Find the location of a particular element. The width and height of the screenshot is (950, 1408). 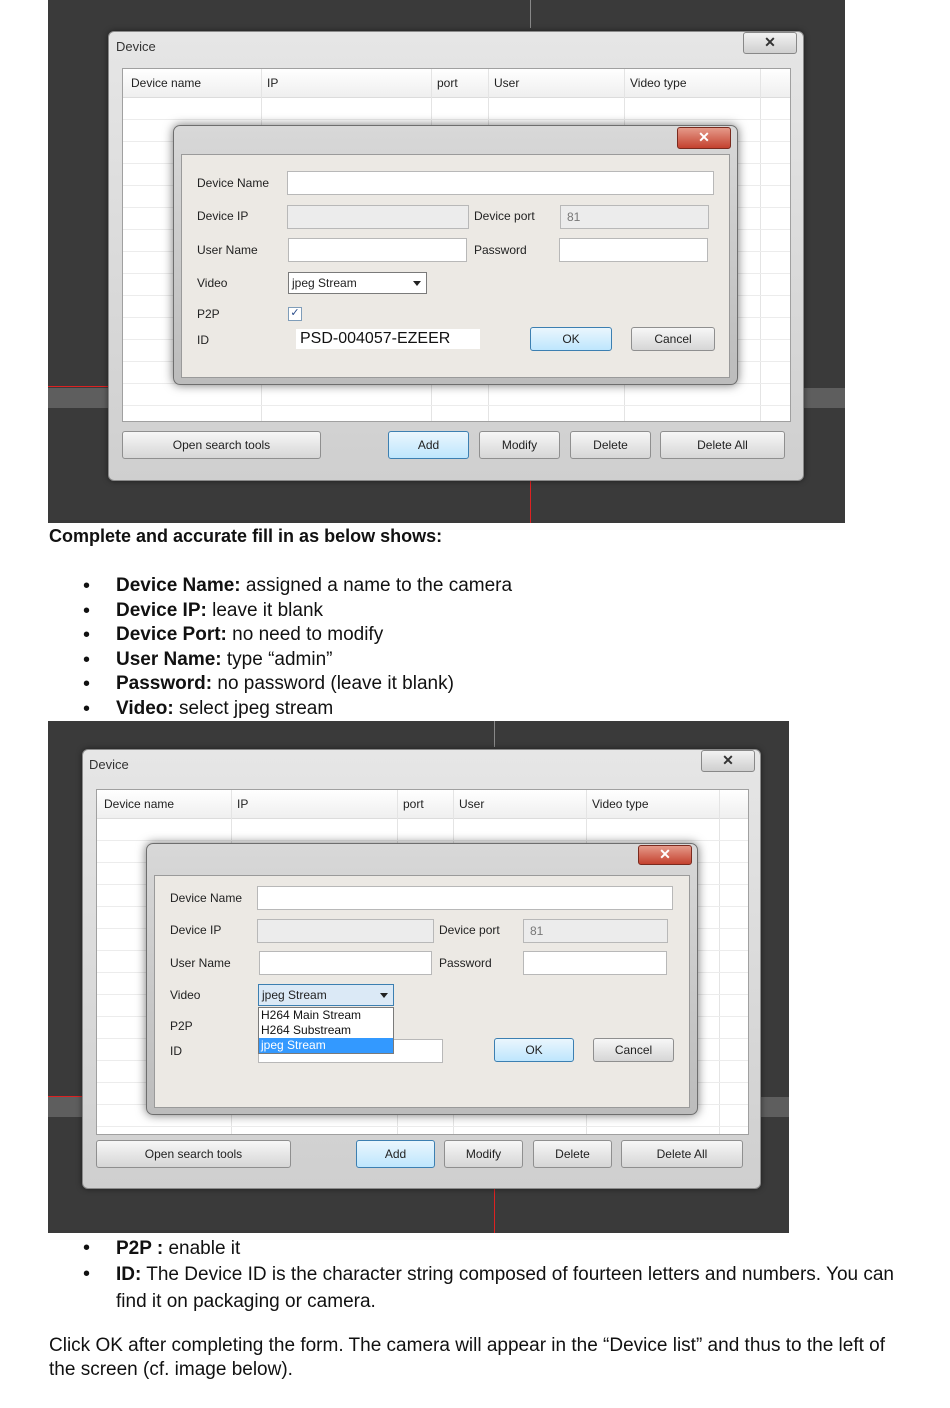

term: Device Name: is located at coordinates (178, 585).